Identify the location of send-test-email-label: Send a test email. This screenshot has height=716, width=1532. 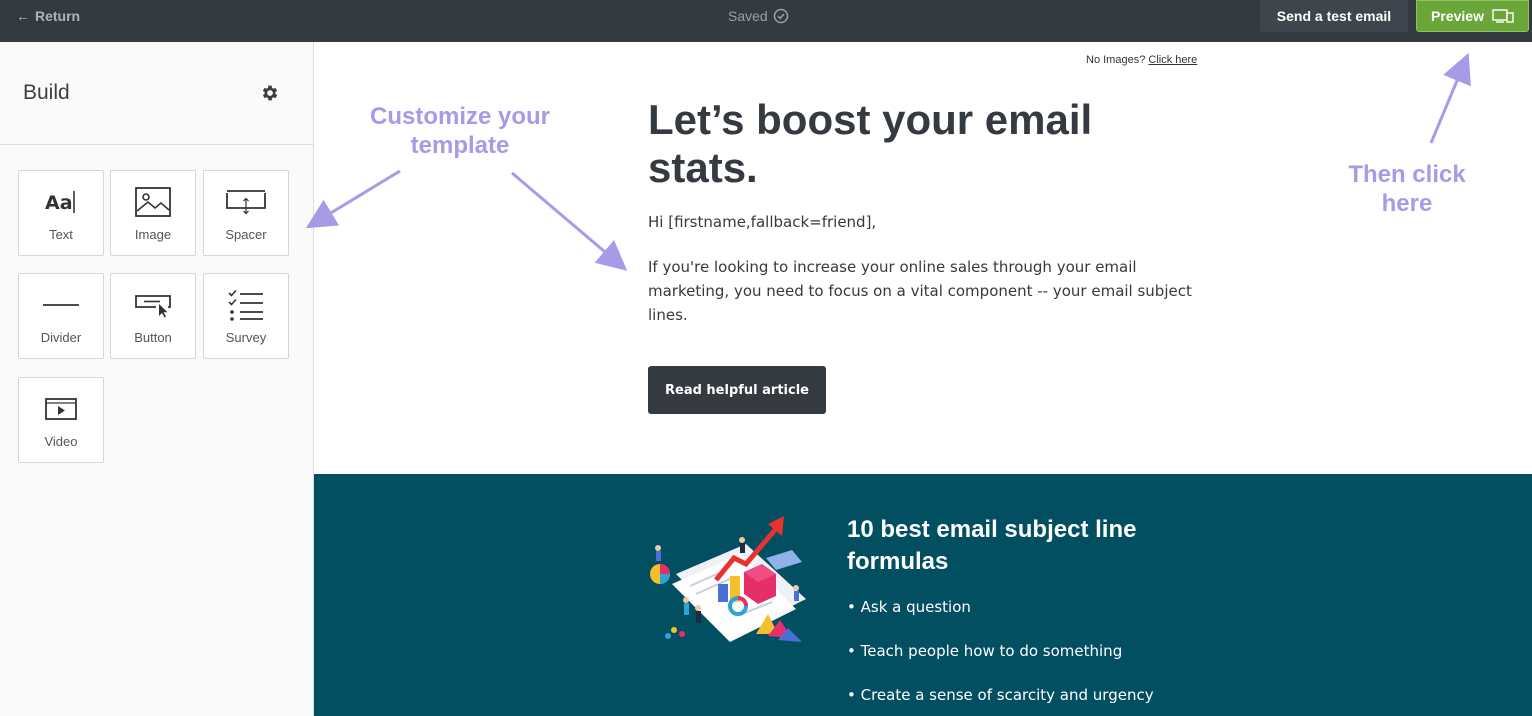
(1334, 16).